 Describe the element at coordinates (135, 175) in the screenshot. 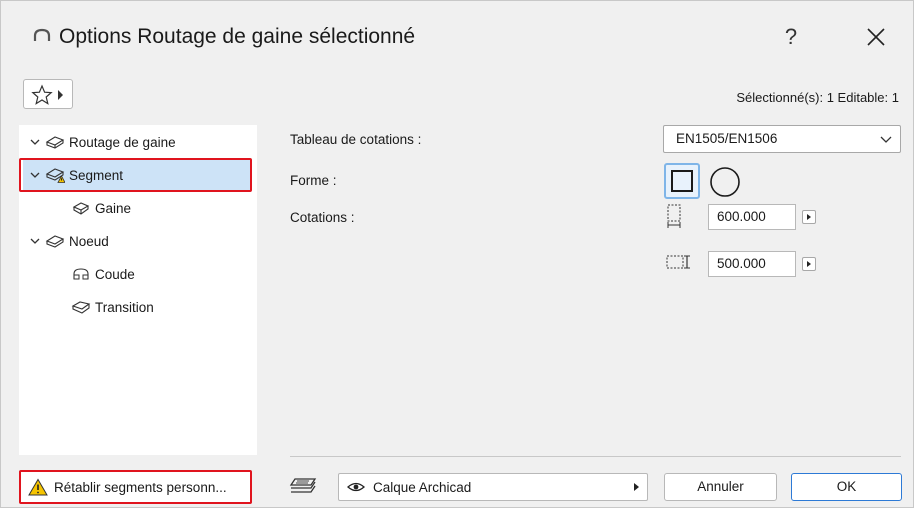

I see `highlight-box-segment` at that location.